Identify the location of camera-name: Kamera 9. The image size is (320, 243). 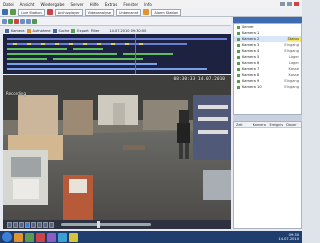
(251, 81).